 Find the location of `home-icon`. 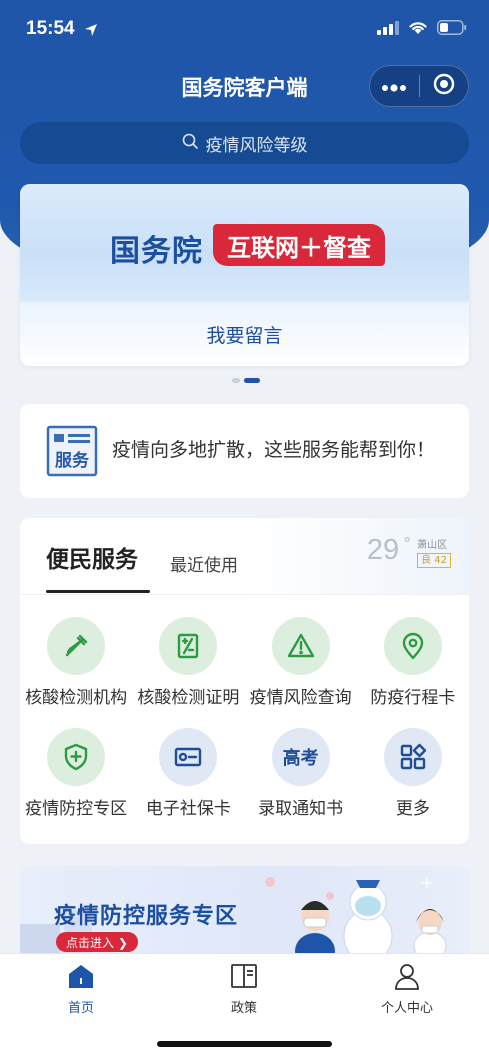

home-icon is located at coordinates (81, 978).